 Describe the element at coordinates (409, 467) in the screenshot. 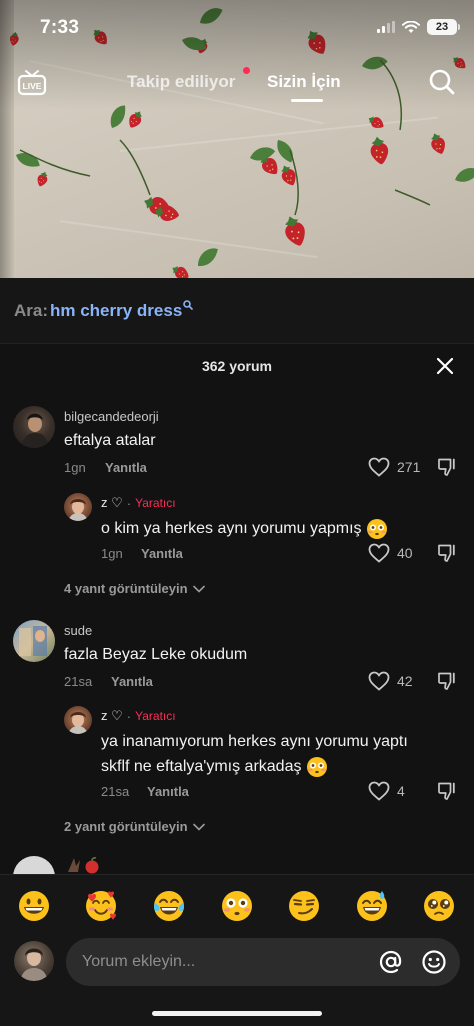

I see `like-count: 271` at that location.